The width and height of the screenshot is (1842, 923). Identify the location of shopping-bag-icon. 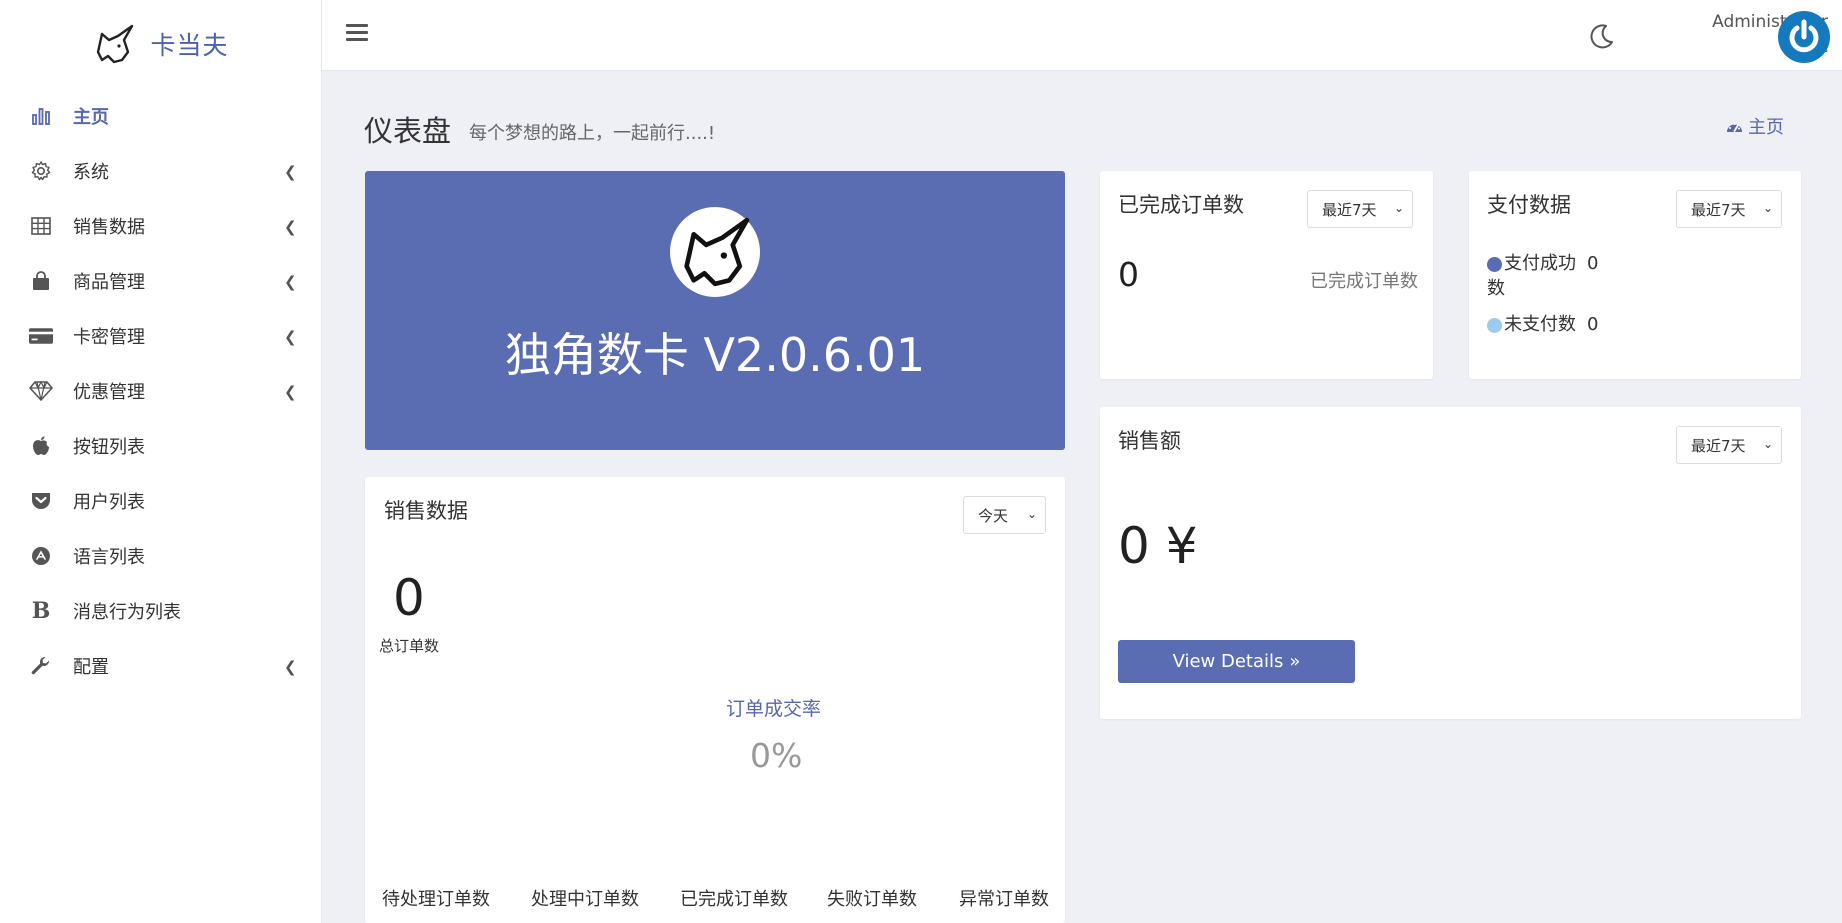
(41, 281).